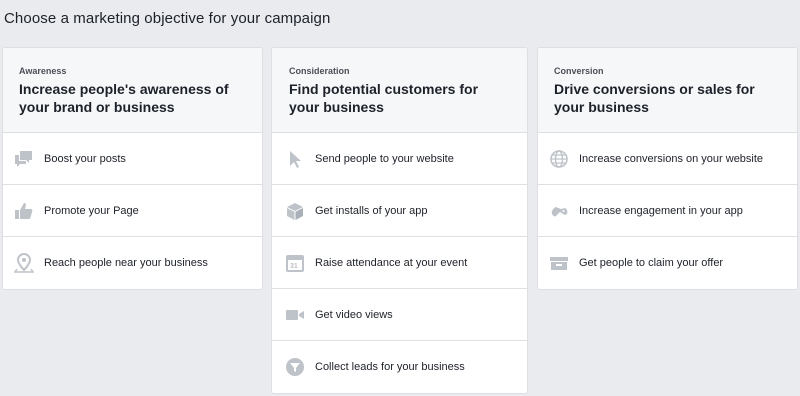  I want to click on box-icon, so click(295, 211).